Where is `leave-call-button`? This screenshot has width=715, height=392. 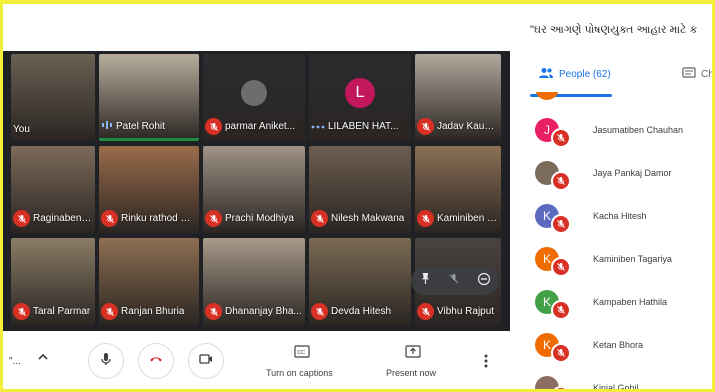 leave-call-button is located at coordinates (156, 361).